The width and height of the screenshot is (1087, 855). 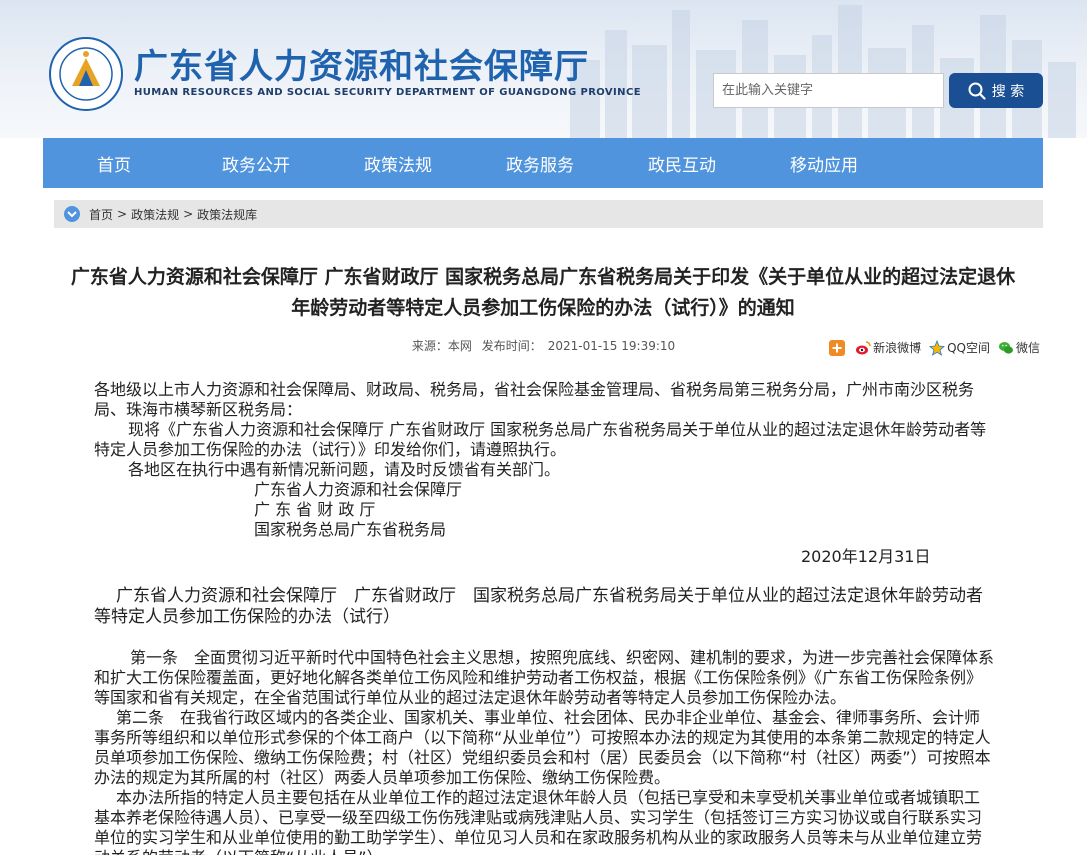 What do you see at coordinates (101, 214) in the screenshot?
I see `breadcrumb-home: 首页` at bounding box center [101, 214].